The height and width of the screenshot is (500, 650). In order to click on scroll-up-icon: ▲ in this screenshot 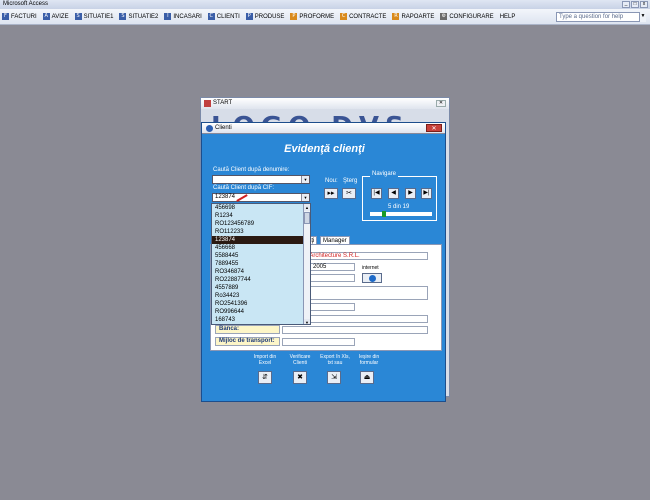, I will do `click(307, 207)`.